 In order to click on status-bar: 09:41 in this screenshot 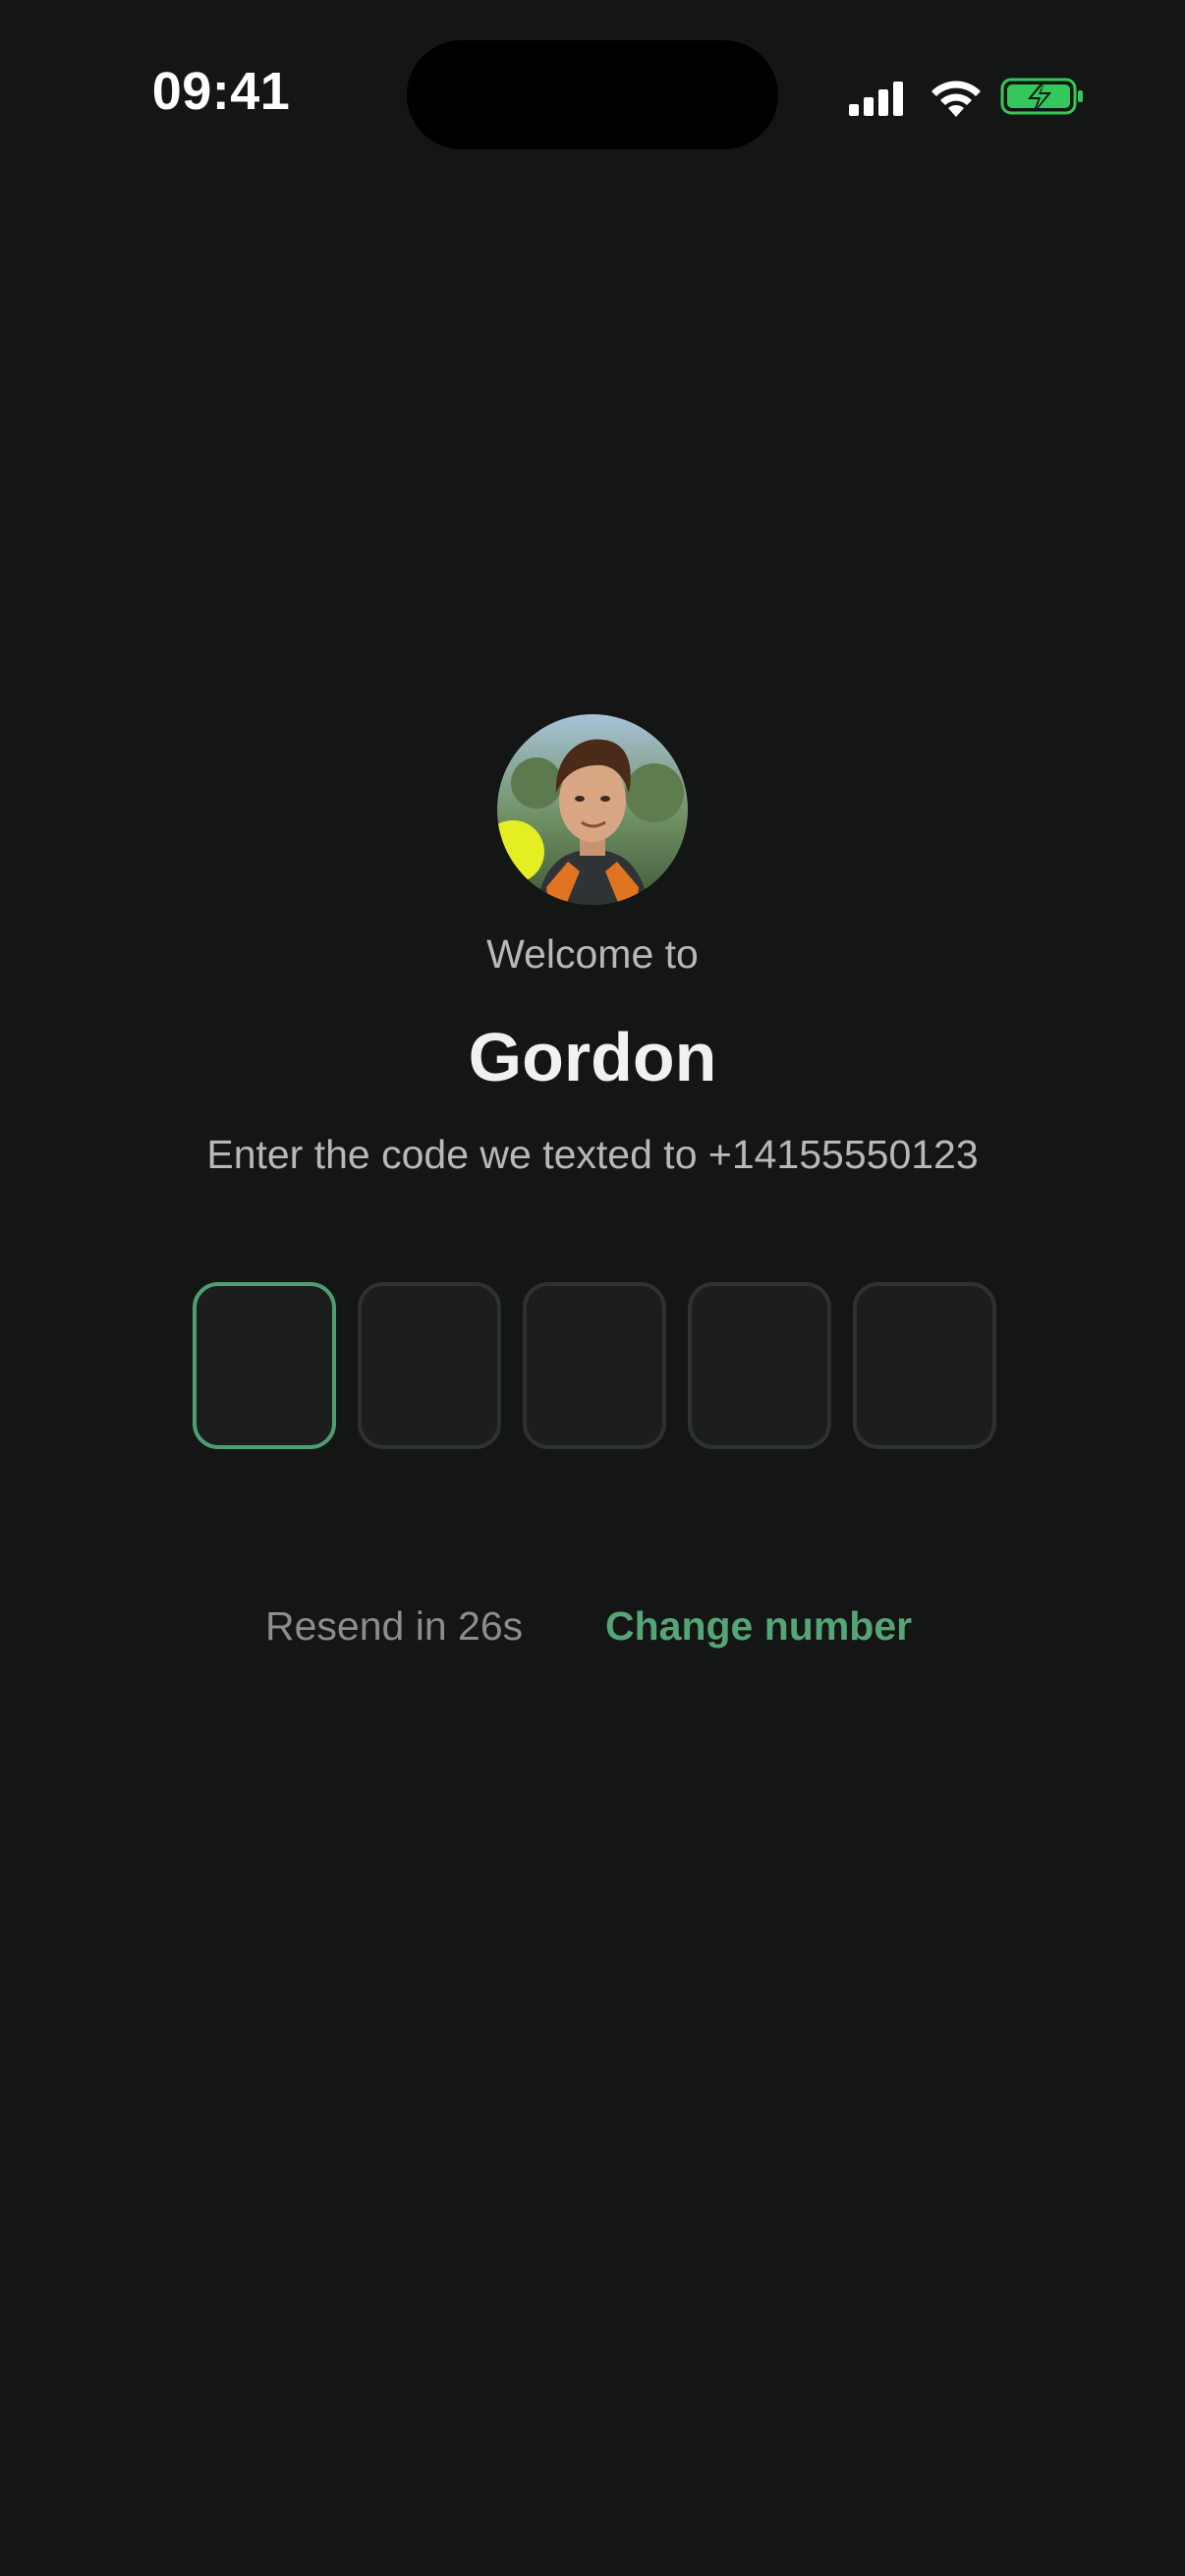, I will do `click(592, 98)`.